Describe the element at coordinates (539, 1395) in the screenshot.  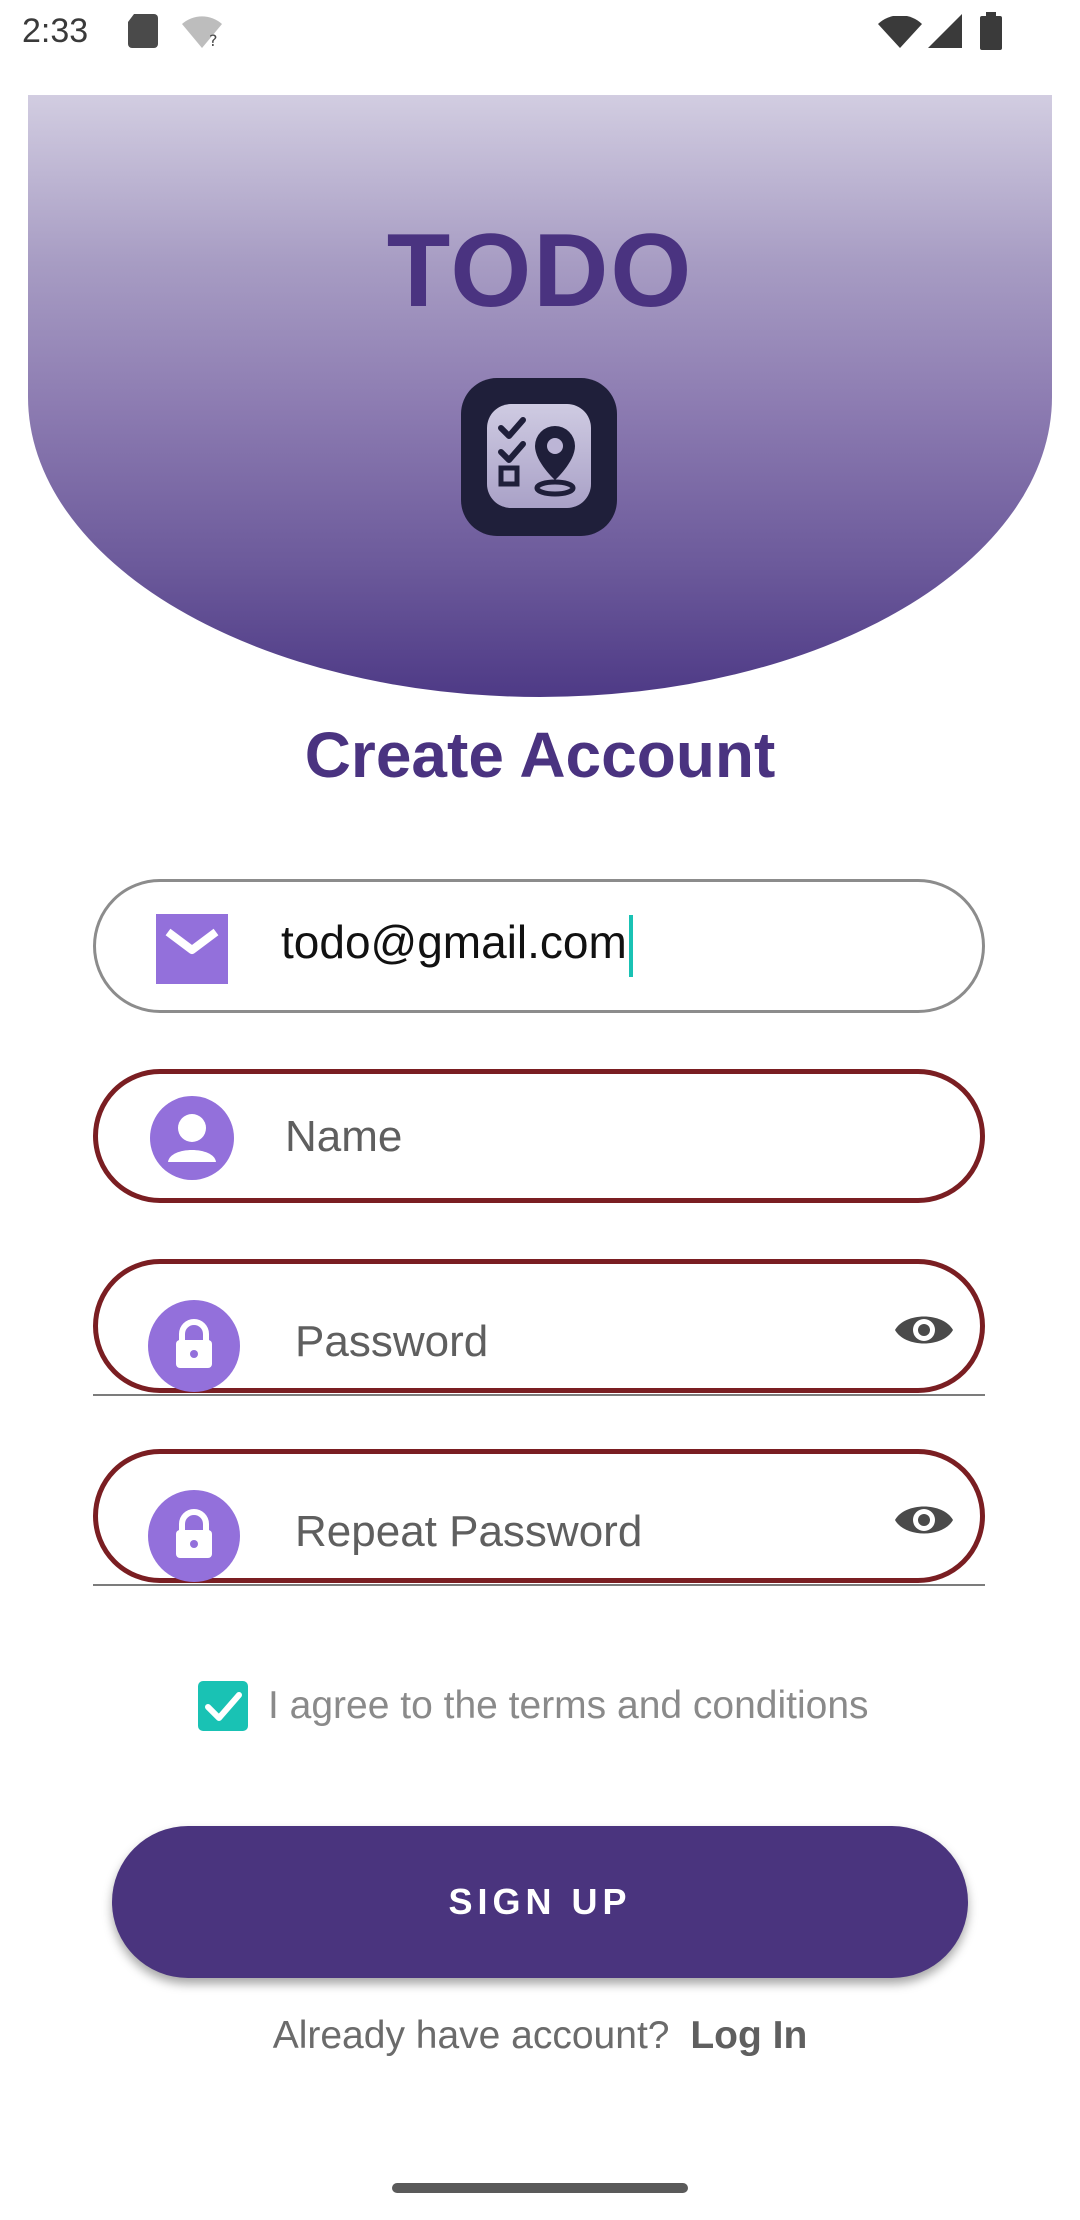
I see `password-underline` at that location.